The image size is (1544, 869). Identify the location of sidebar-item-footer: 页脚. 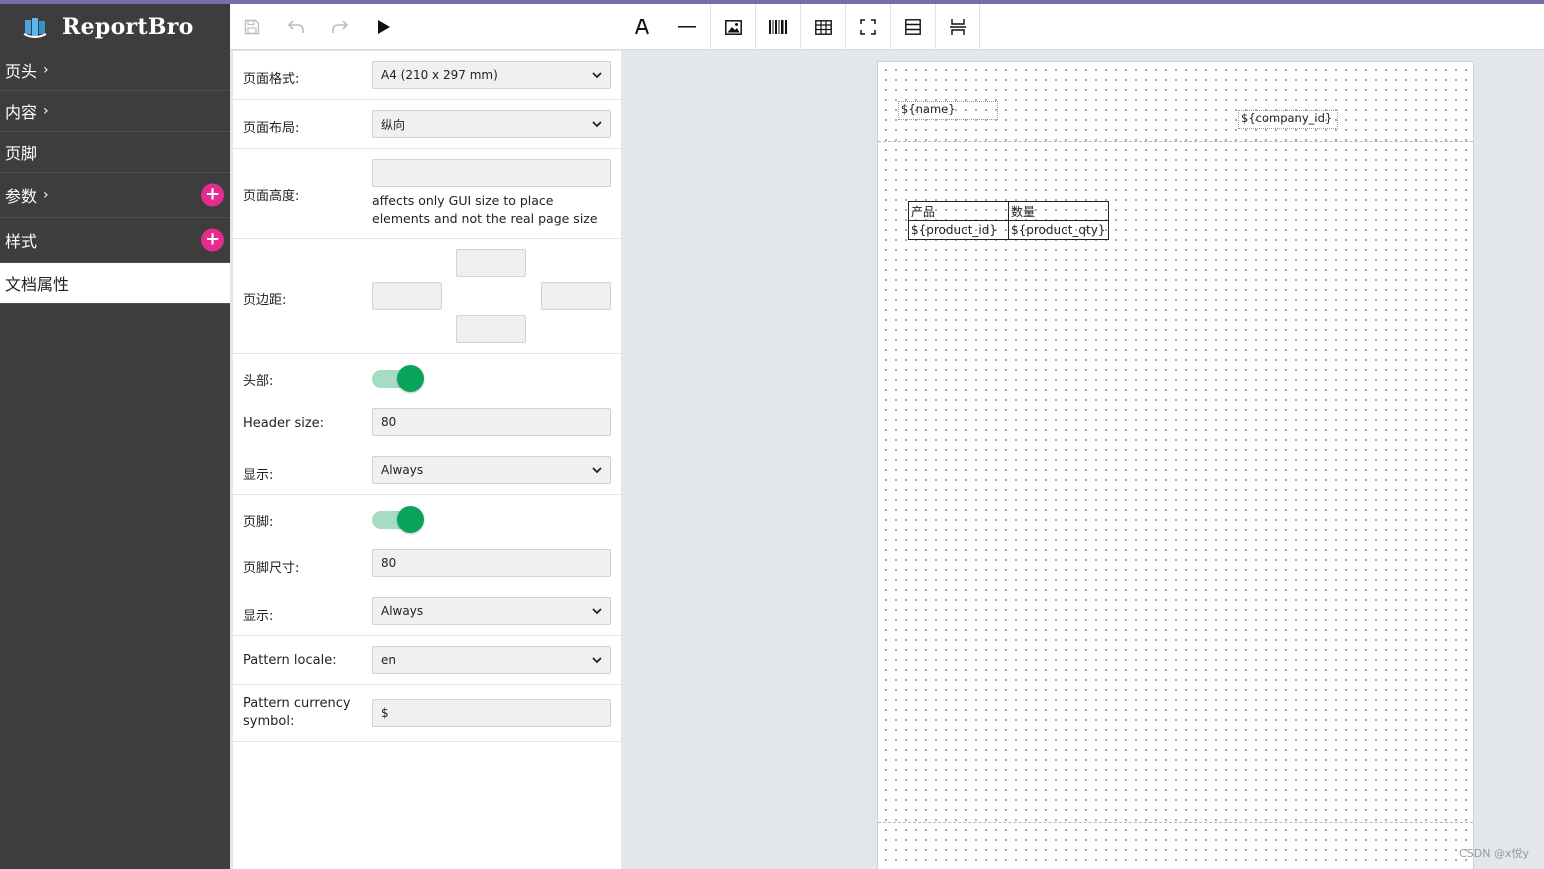
(115, 152).